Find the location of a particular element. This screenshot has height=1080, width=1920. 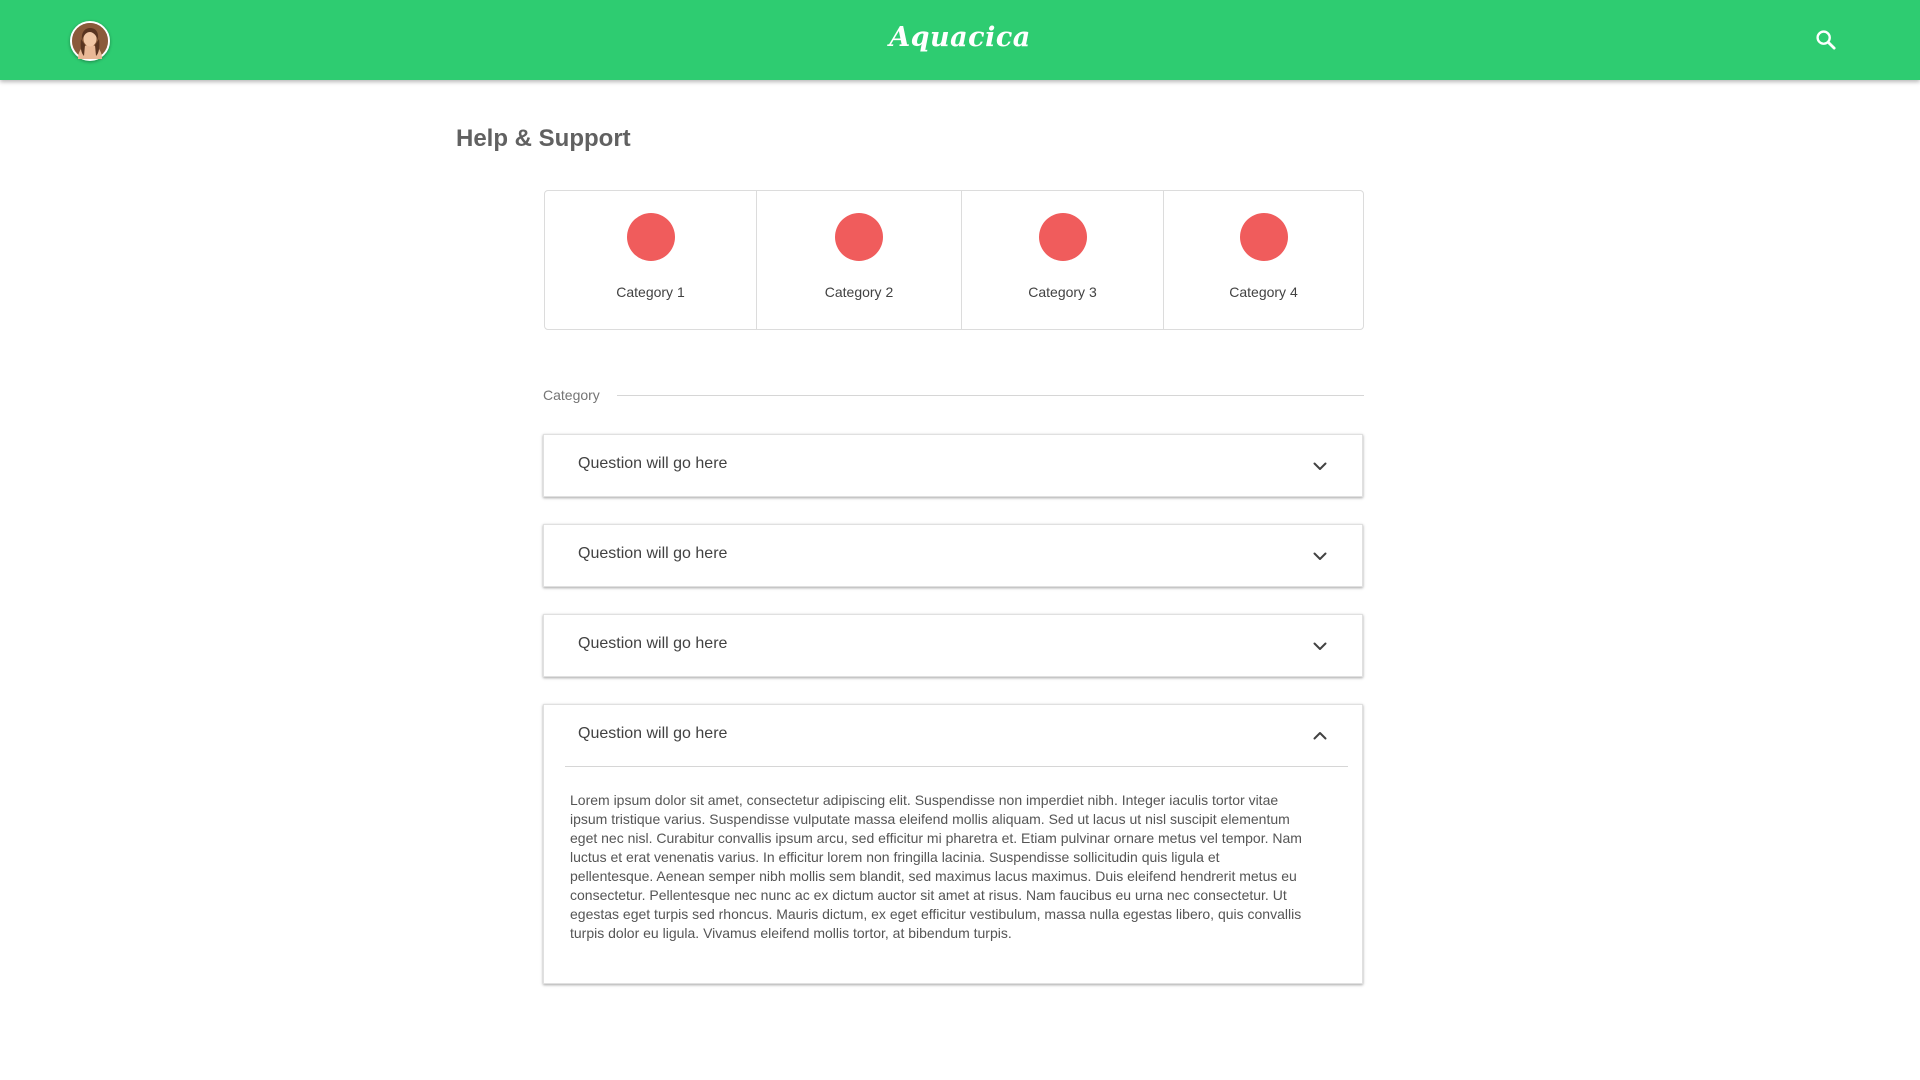

category-tile-4: Category 4 is located at coordinates (1263, 260).